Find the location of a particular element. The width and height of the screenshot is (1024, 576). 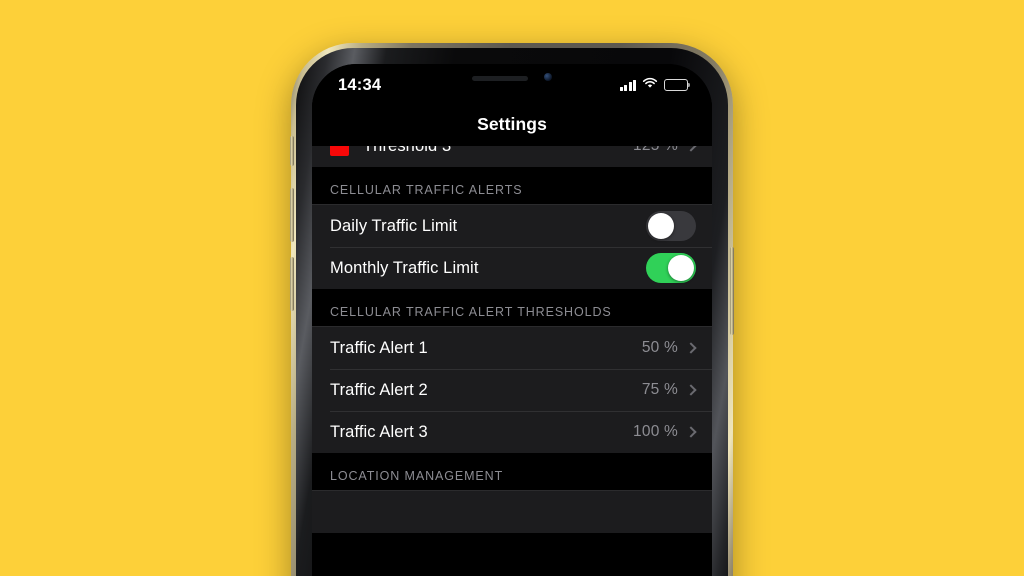

device-notch is located at coordinates (512, 75).